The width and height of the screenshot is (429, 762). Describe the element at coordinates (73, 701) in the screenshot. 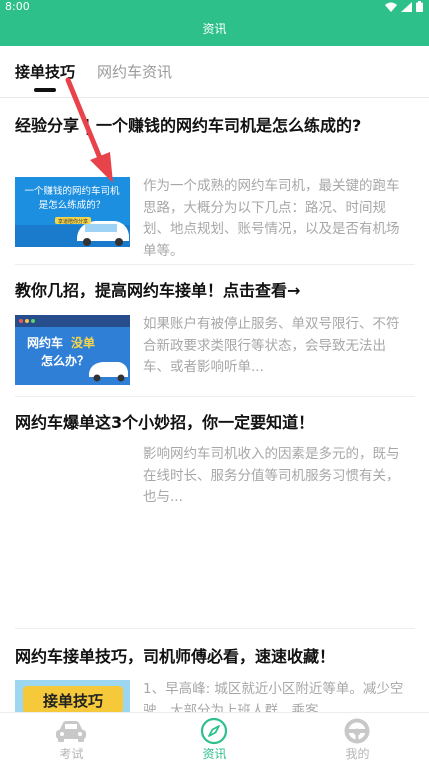

I see `thumbnail-text: 接单技巧` at that location.